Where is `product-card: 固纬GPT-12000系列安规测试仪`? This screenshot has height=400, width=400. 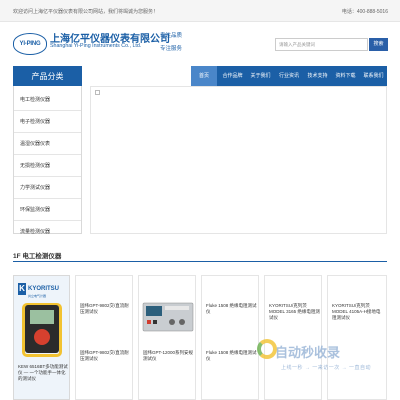
product-card: 固纬GPT-12000系列安规测试仪 is located at coordinates (167, 337).